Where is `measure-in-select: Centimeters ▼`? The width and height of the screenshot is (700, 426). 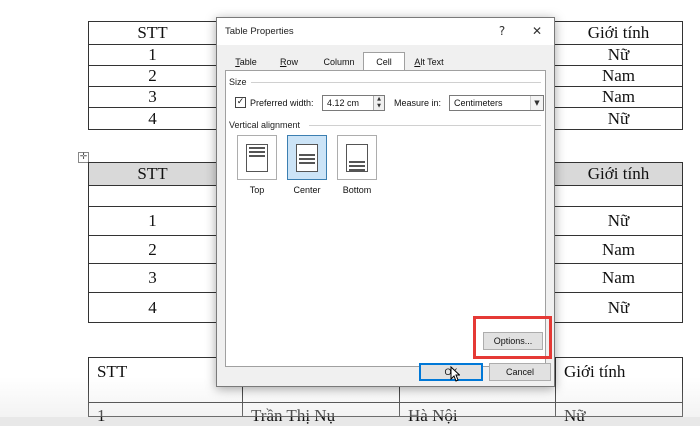
measure-in-select: Centimeters ▼ is located at coordinates (496, 103).